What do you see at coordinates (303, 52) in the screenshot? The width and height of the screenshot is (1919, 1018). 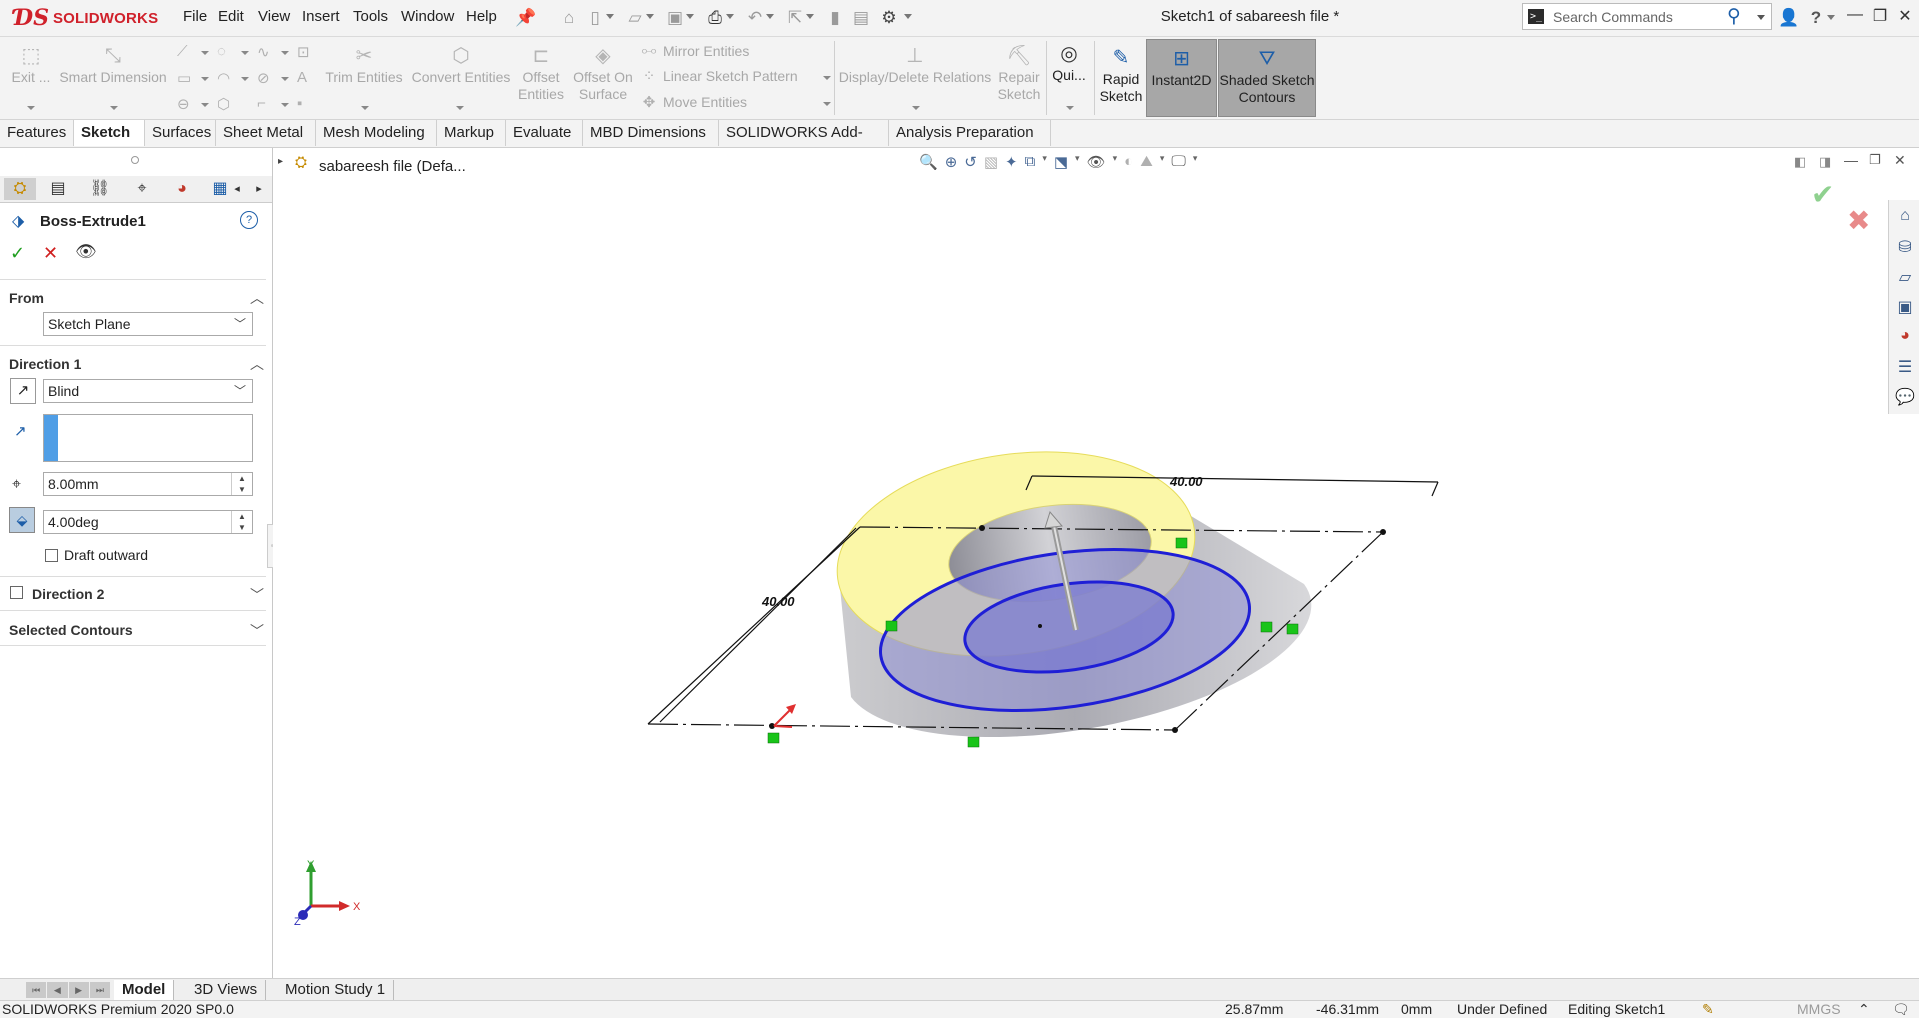 I see `construction-geometry-icon: ⊡` at bounding box center [303, 52].